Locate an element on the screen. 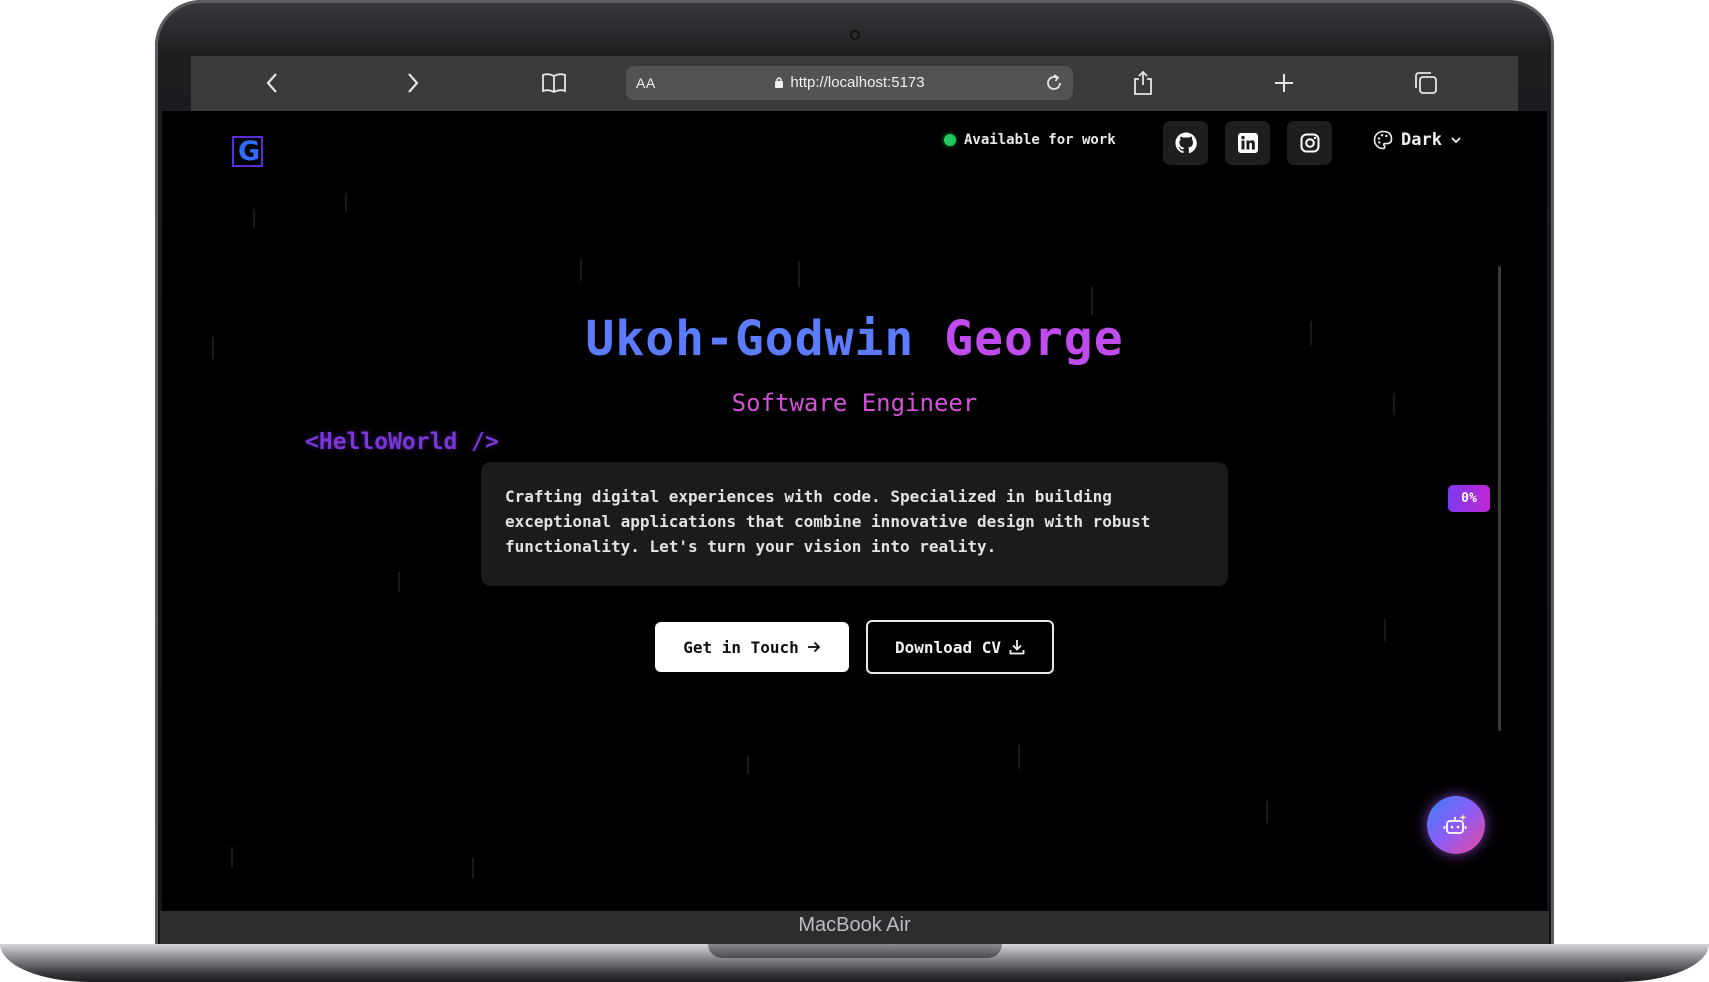  theme-label: Dark is located at coordinates (1421, 140).